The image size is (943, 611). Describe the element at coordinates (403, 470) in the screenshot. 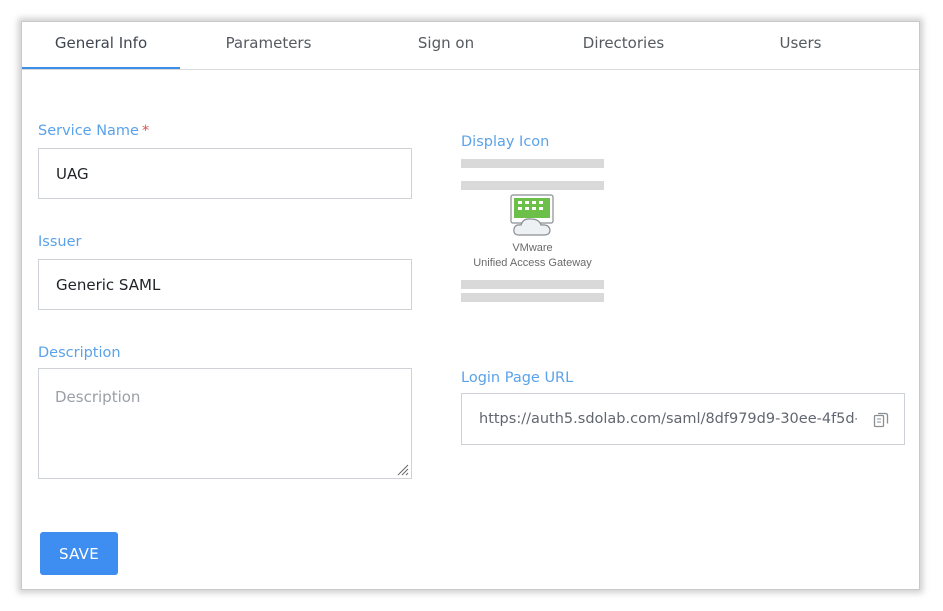

I see `resize-handle-icon` at that location.